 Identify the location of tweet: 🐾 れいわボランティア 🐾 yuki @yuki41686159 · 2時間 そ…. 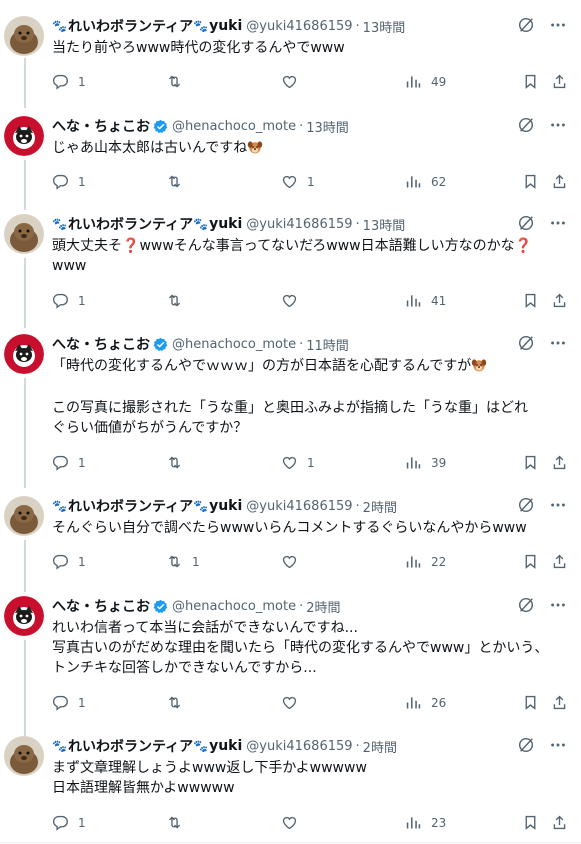
(290, 546).